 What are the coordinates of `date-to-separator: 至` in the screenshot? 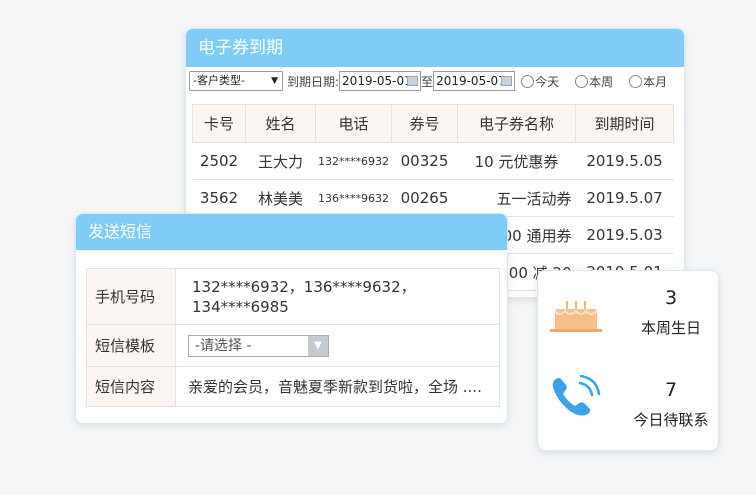 It's located at (427, 81).